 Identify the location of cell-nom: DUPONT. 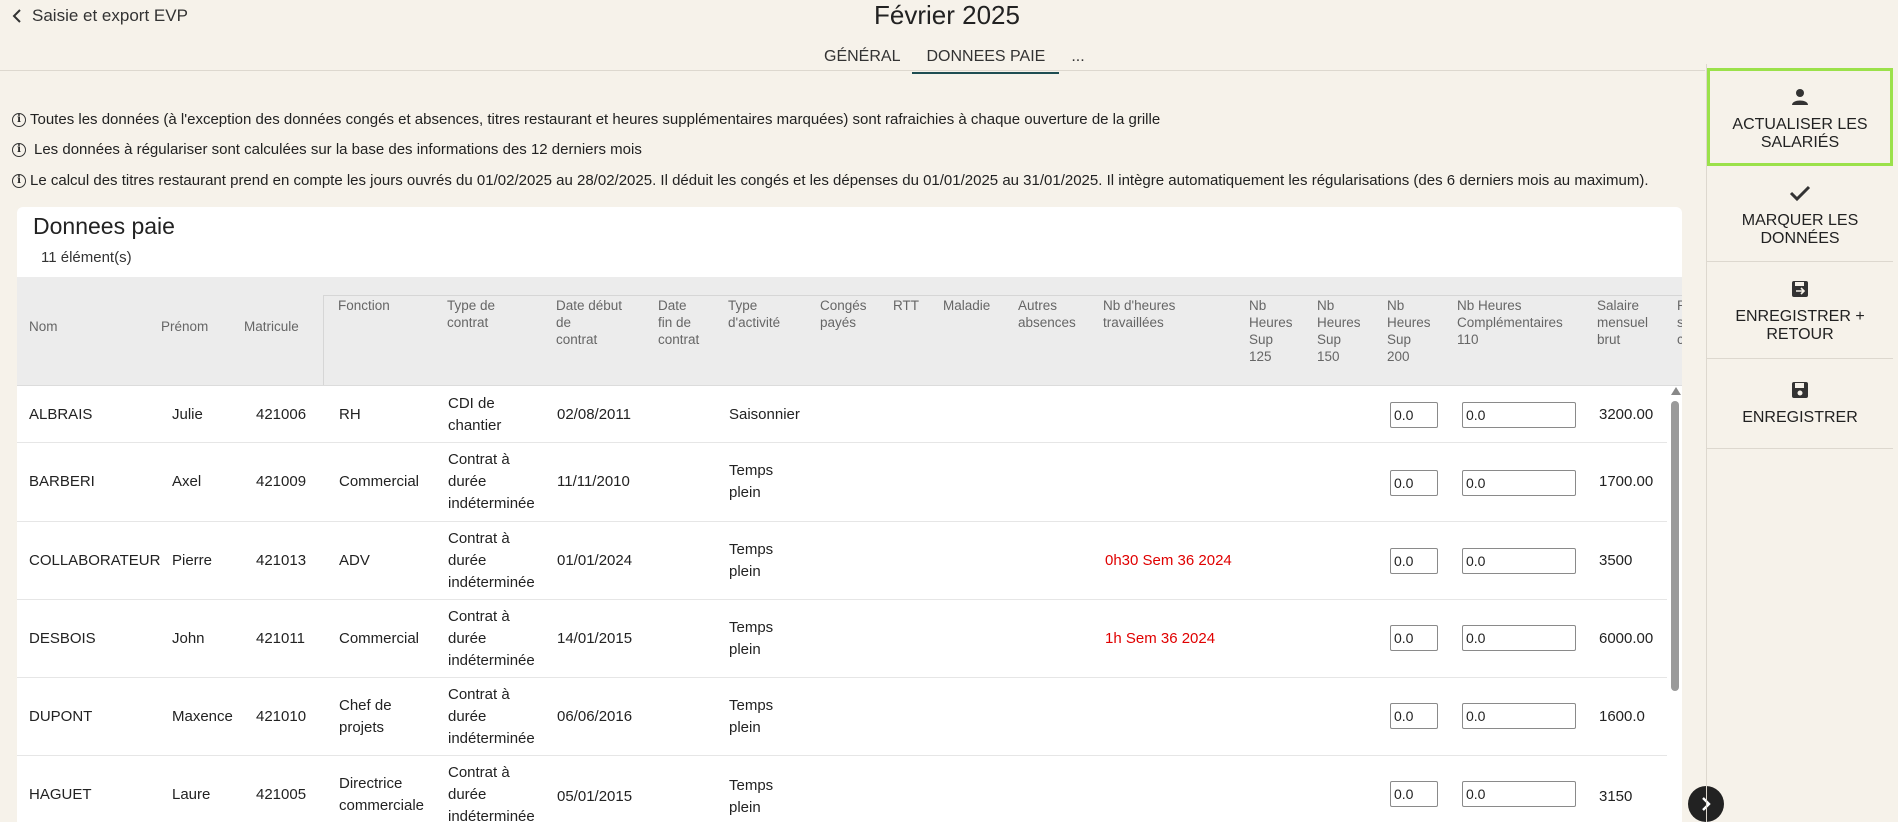
(61, 716).